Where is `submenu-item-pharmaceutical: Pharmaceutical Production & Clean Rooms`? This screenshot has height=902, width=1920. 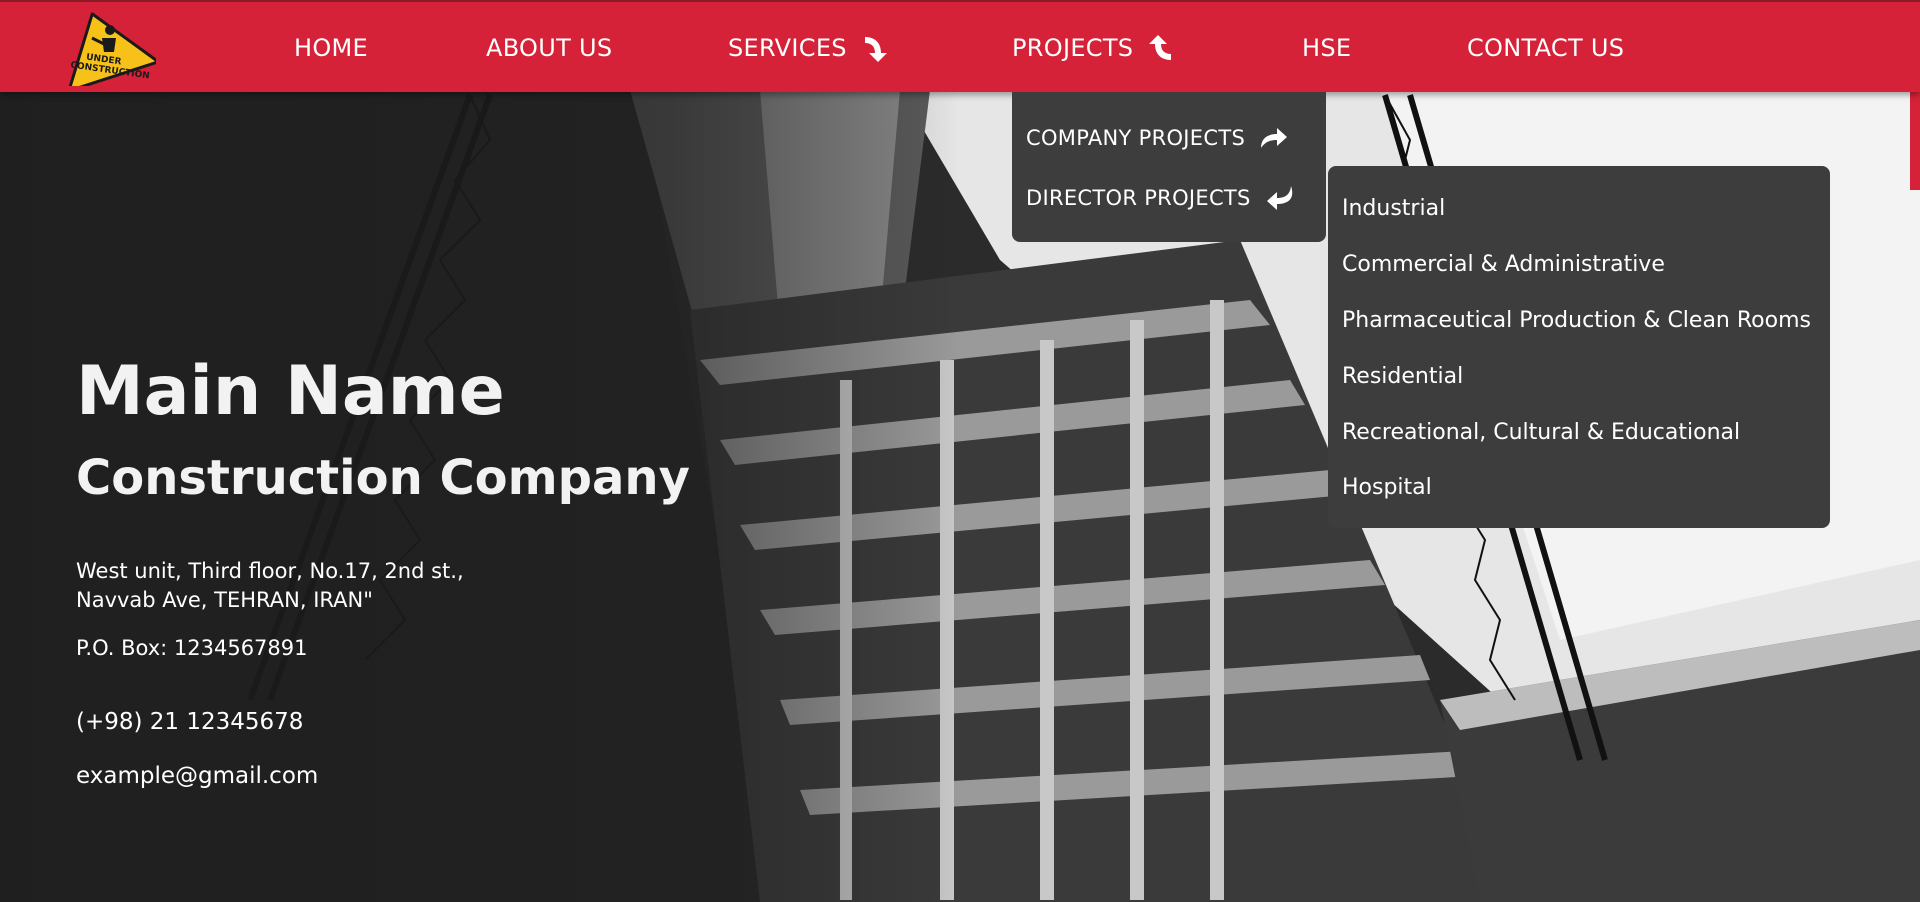
submenu-item-pharmaceutical: Pharmaceutical Production & Clean Rooms is located at coordinates (1576, 320).